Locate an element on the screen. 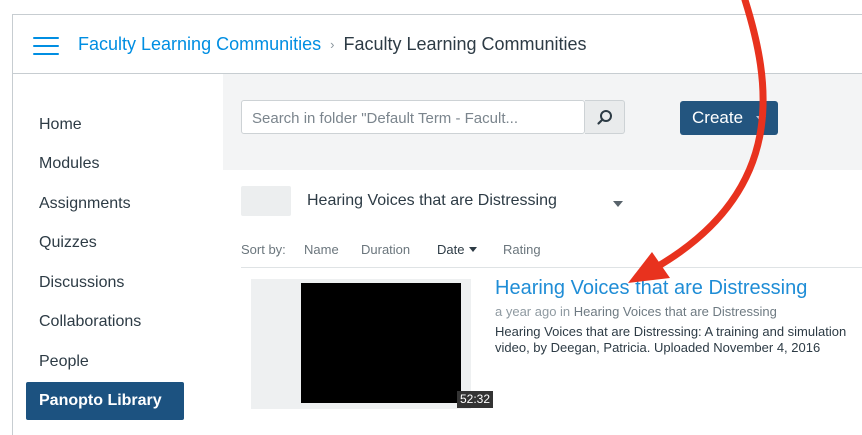  folder-name: Hearing Voices that are Distressing is located at coordinates (432, 200).